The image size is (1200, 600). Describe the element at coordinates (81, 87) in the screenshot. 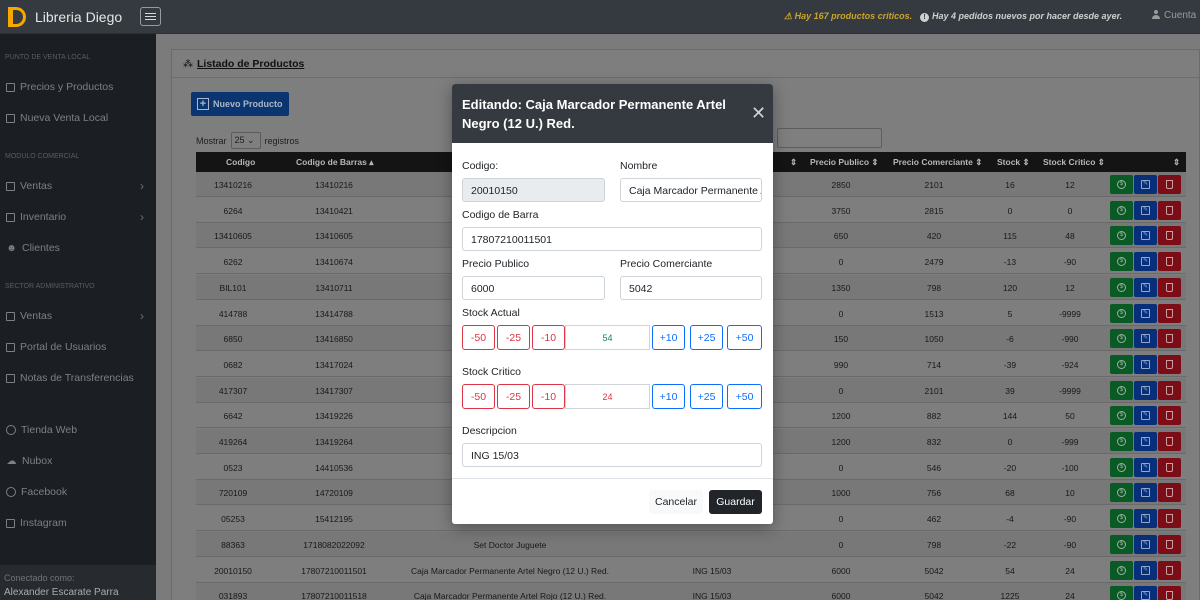

I see `sidebar-item-precios: Precios y Productos` at that location.